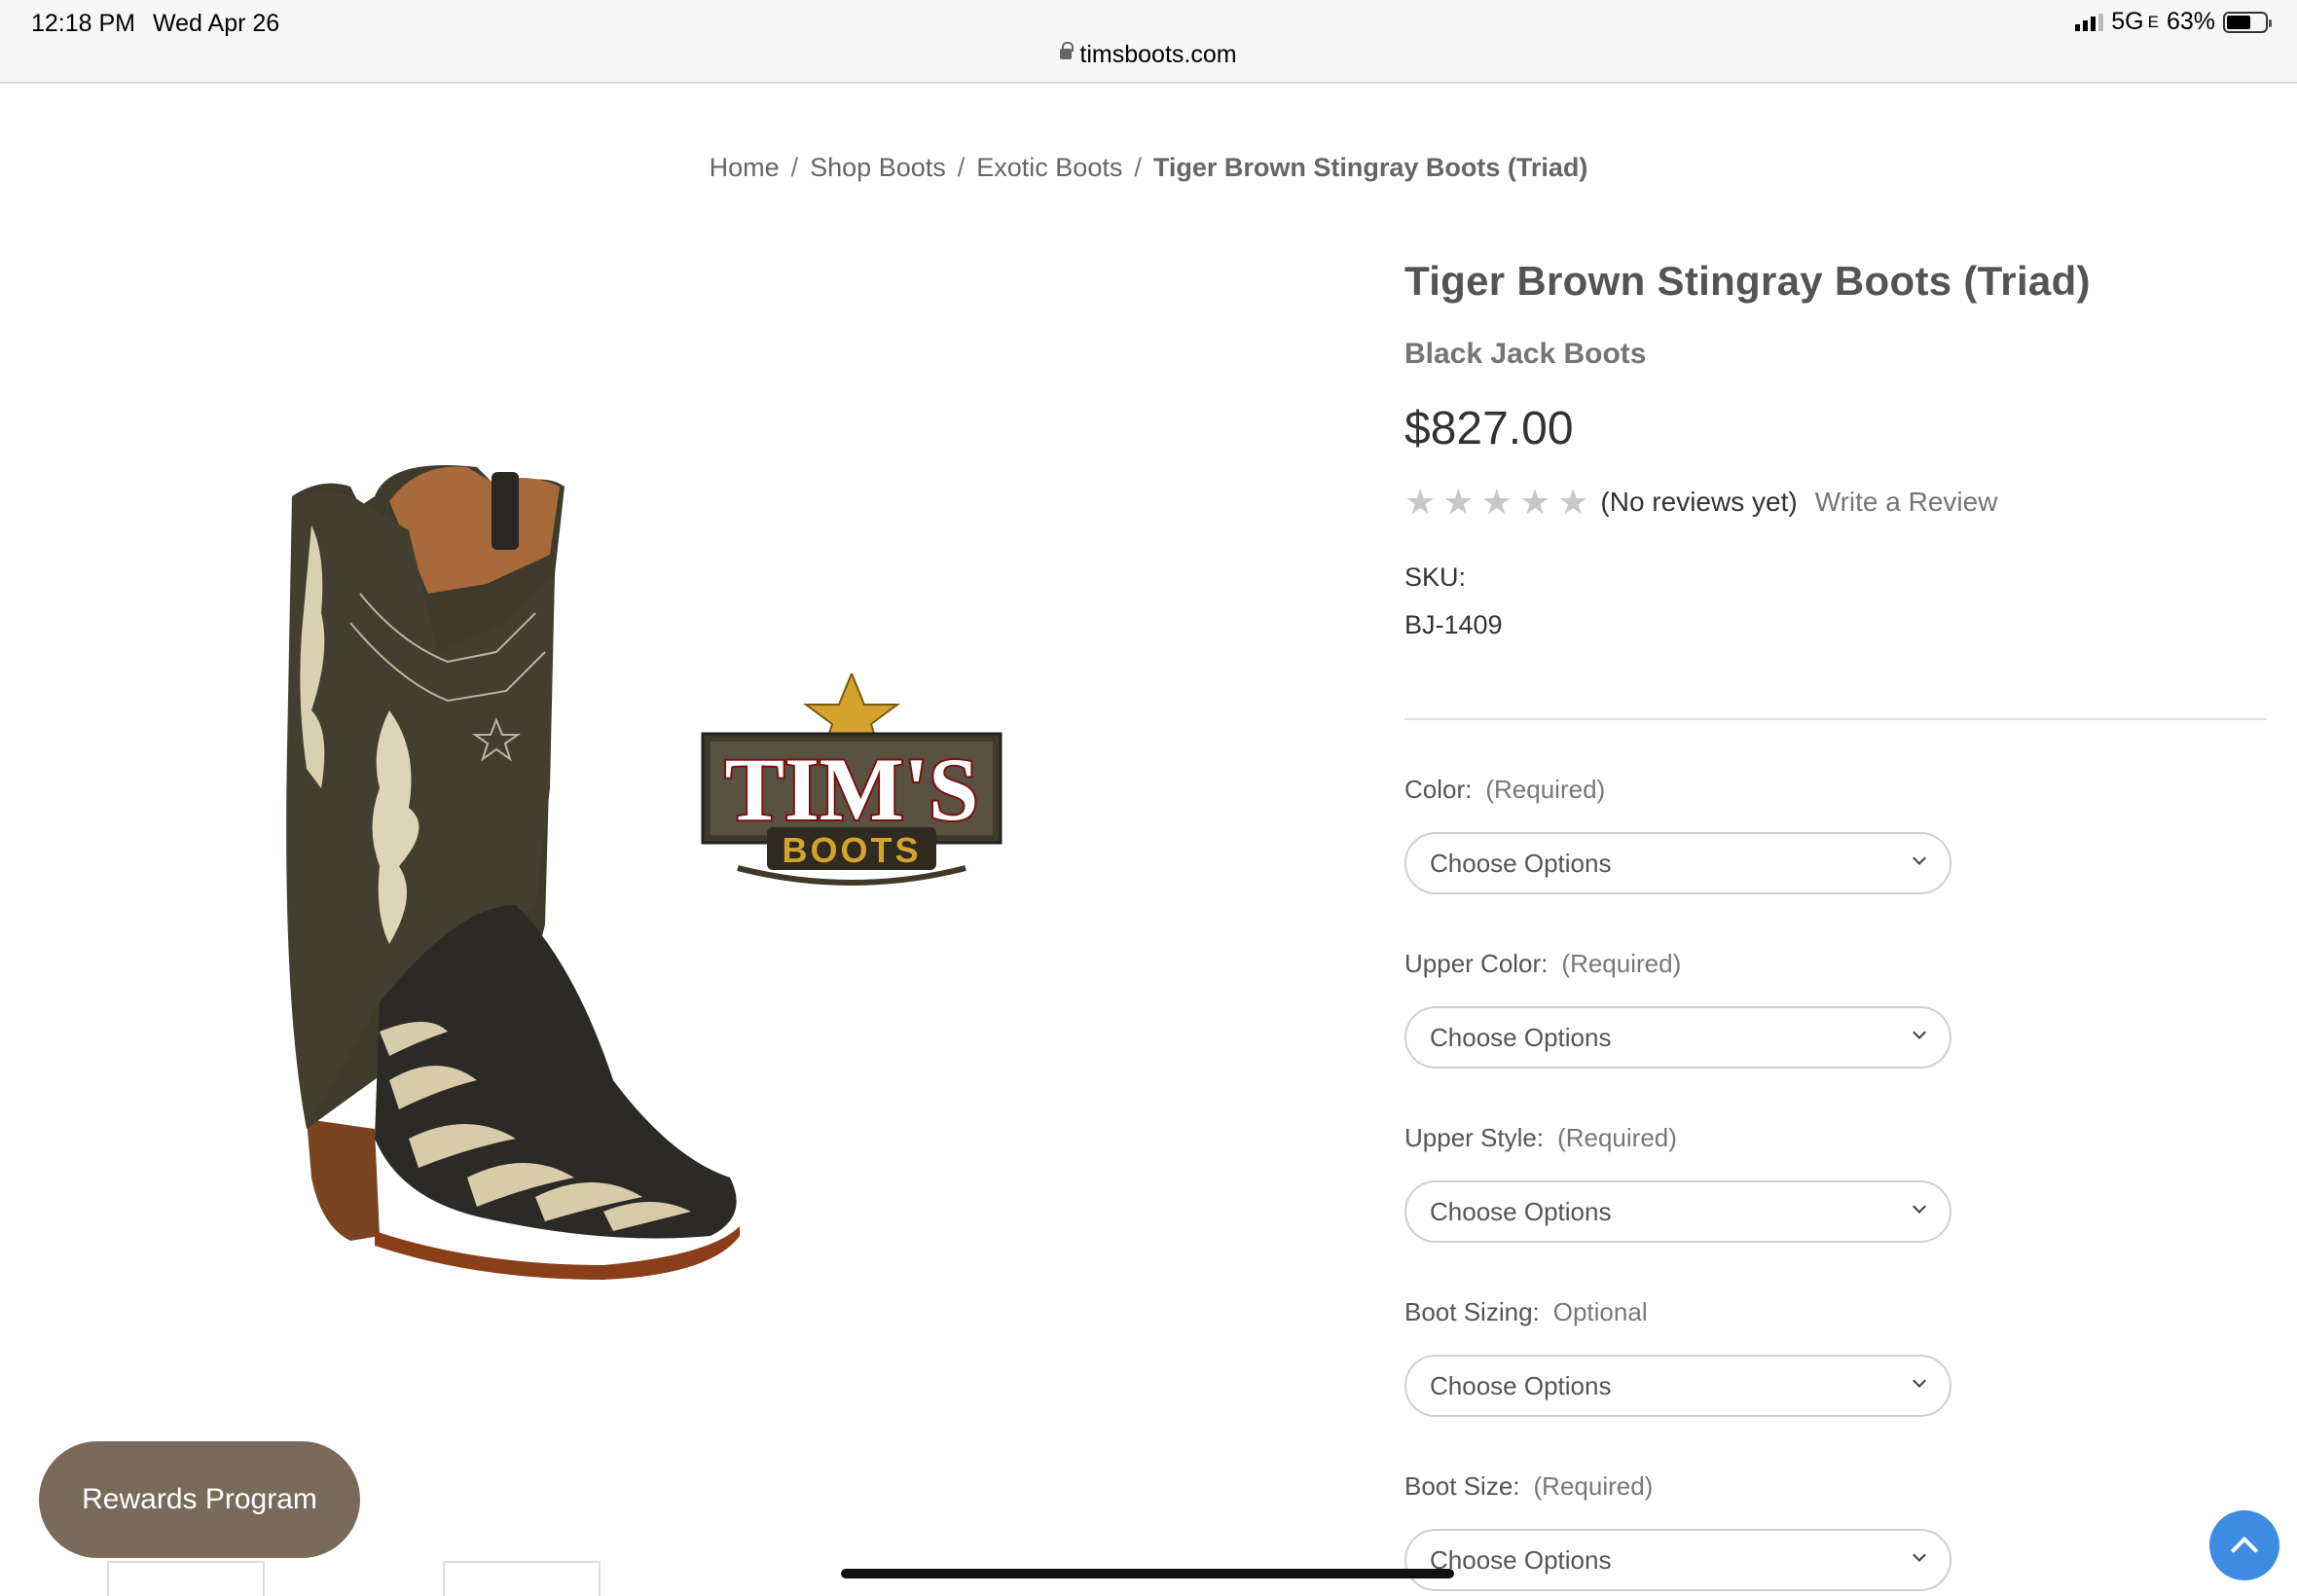  Describe the element at coordinates (1438, 789) in the screenshot. I see `option-label: Color:` at that location.